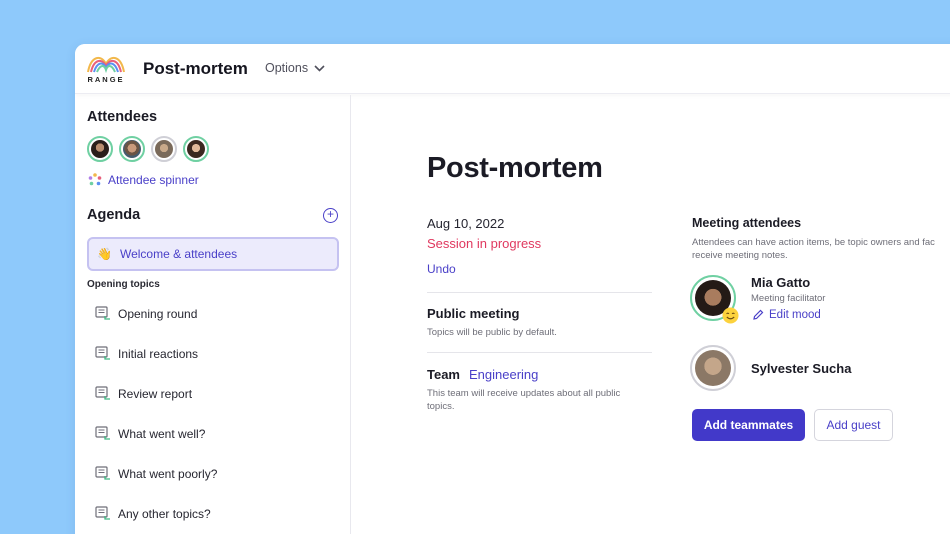 The image size is (950, 534). I want to click on add-agenda-item-button: +, so click(330, 215).